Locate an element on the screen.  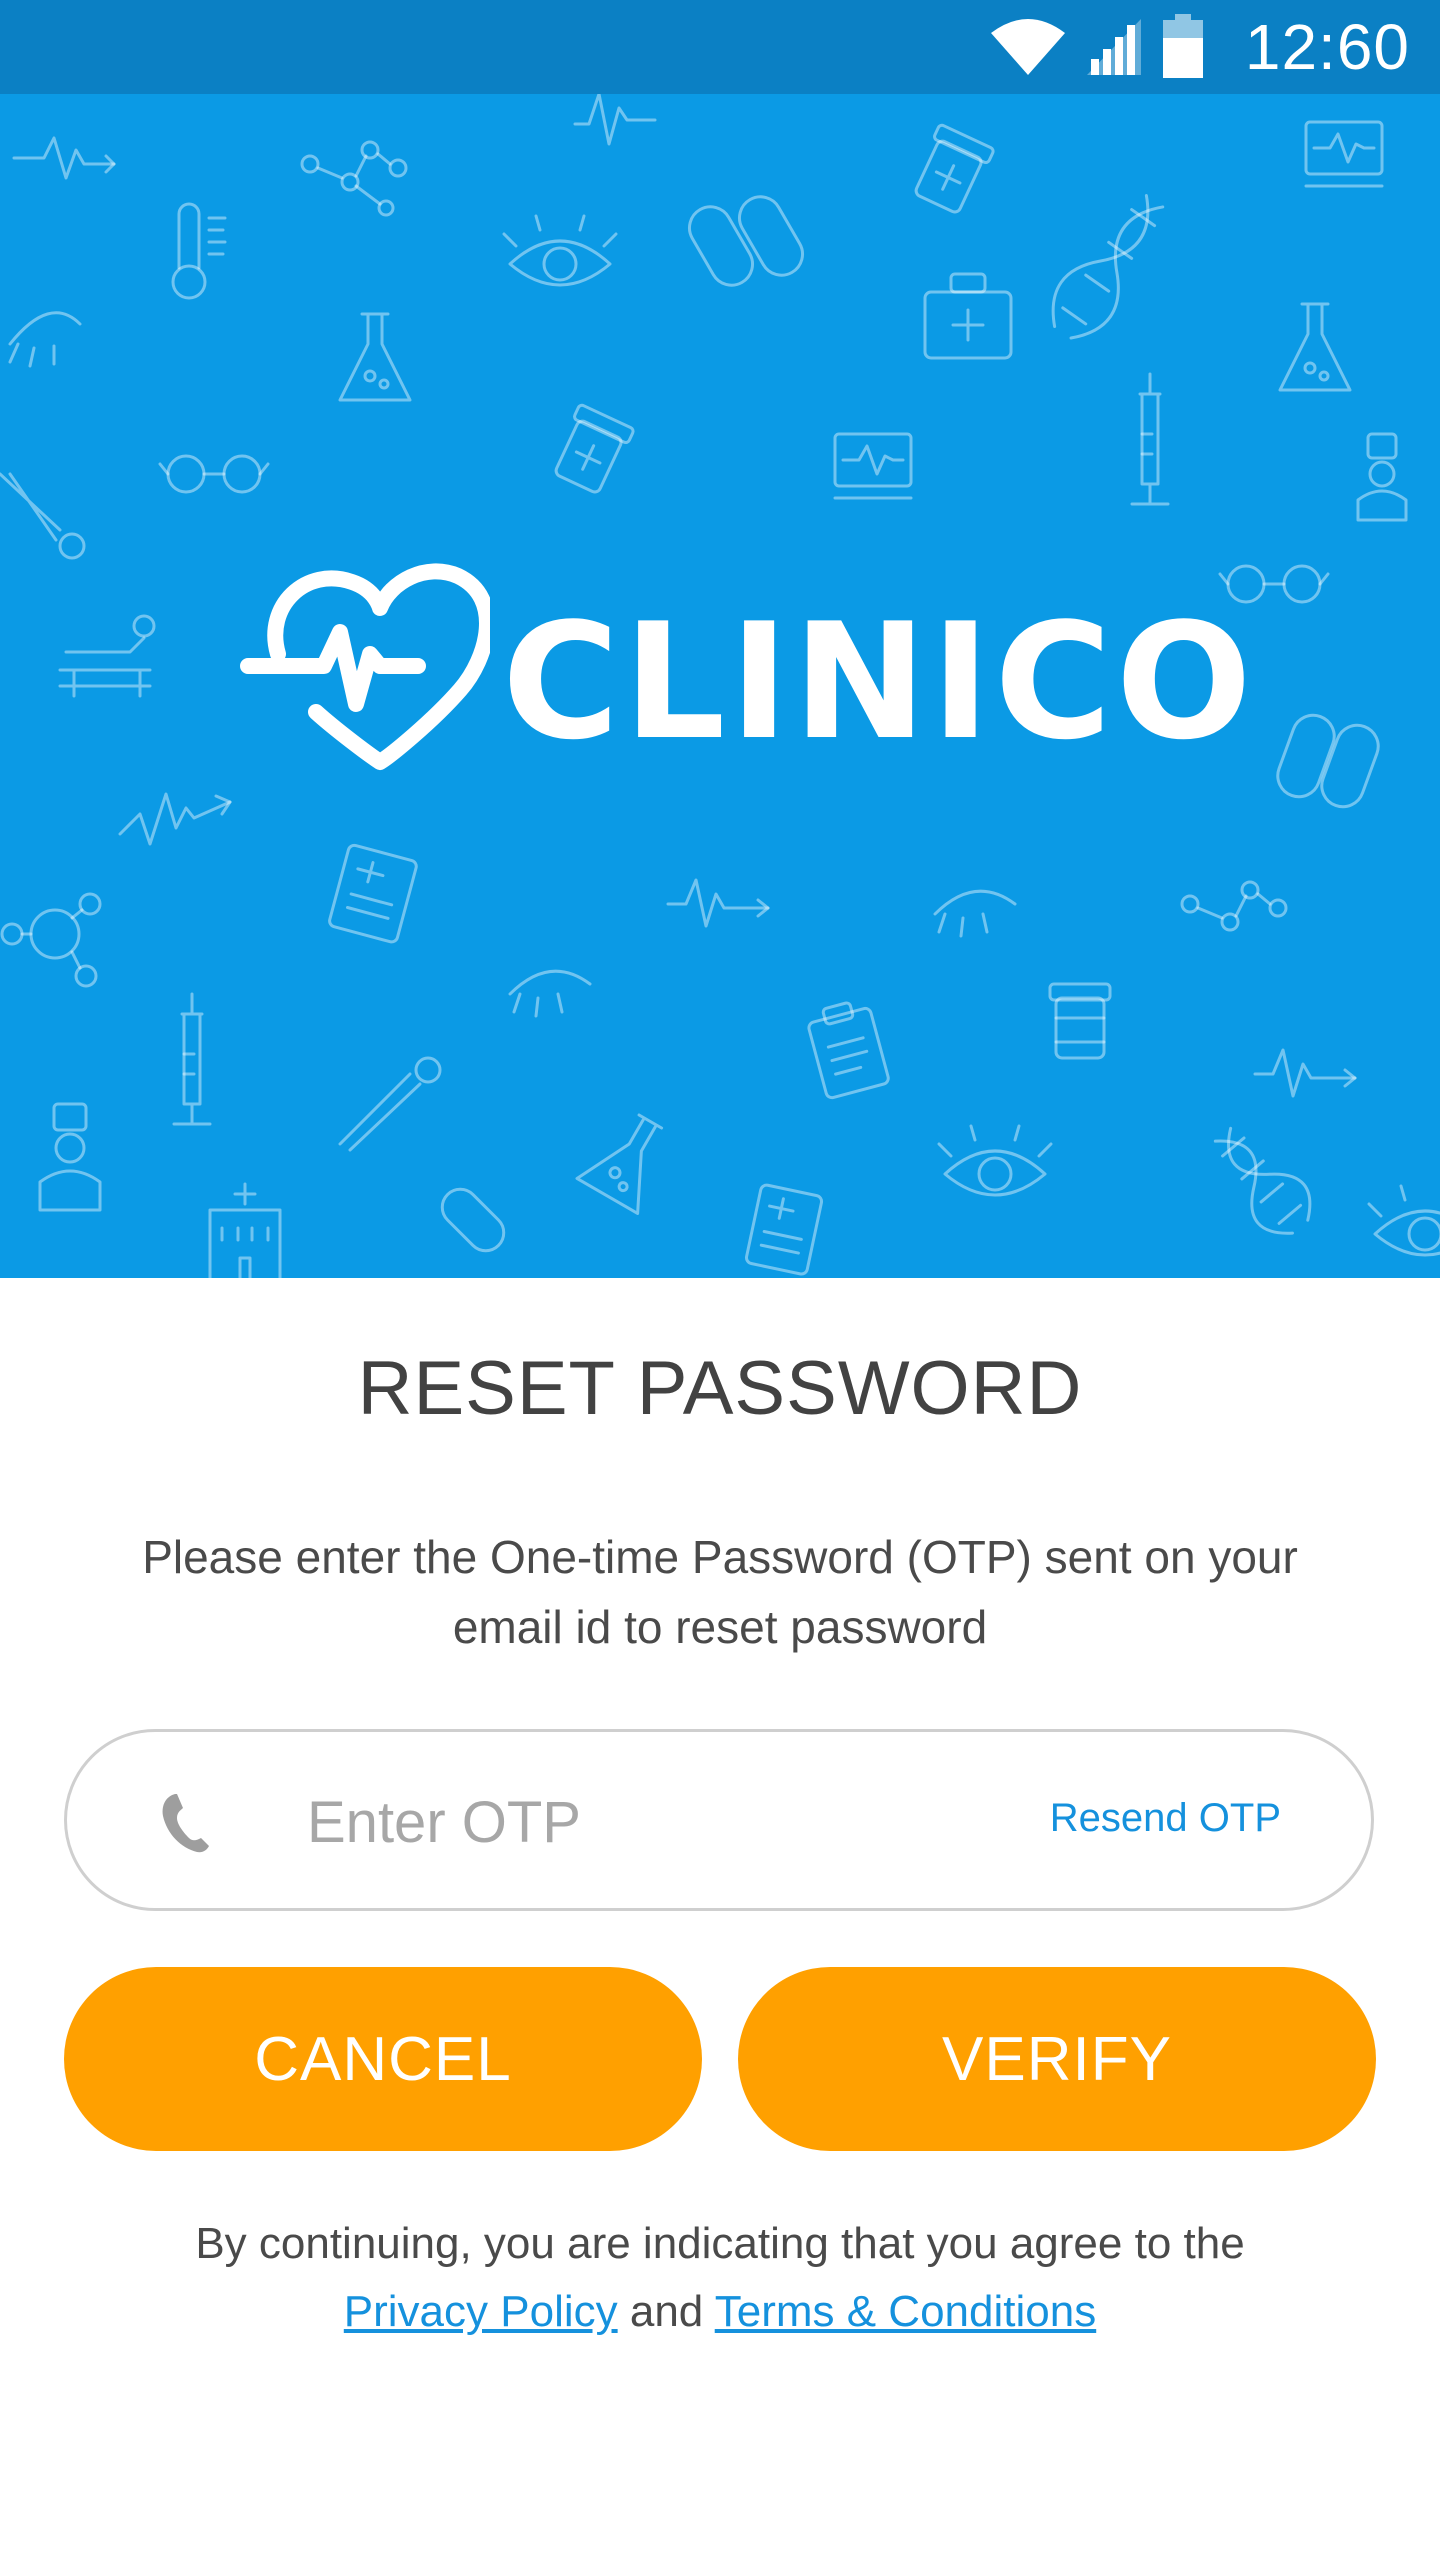
brand-name: CLINICO is located at coordinates (879, 681).